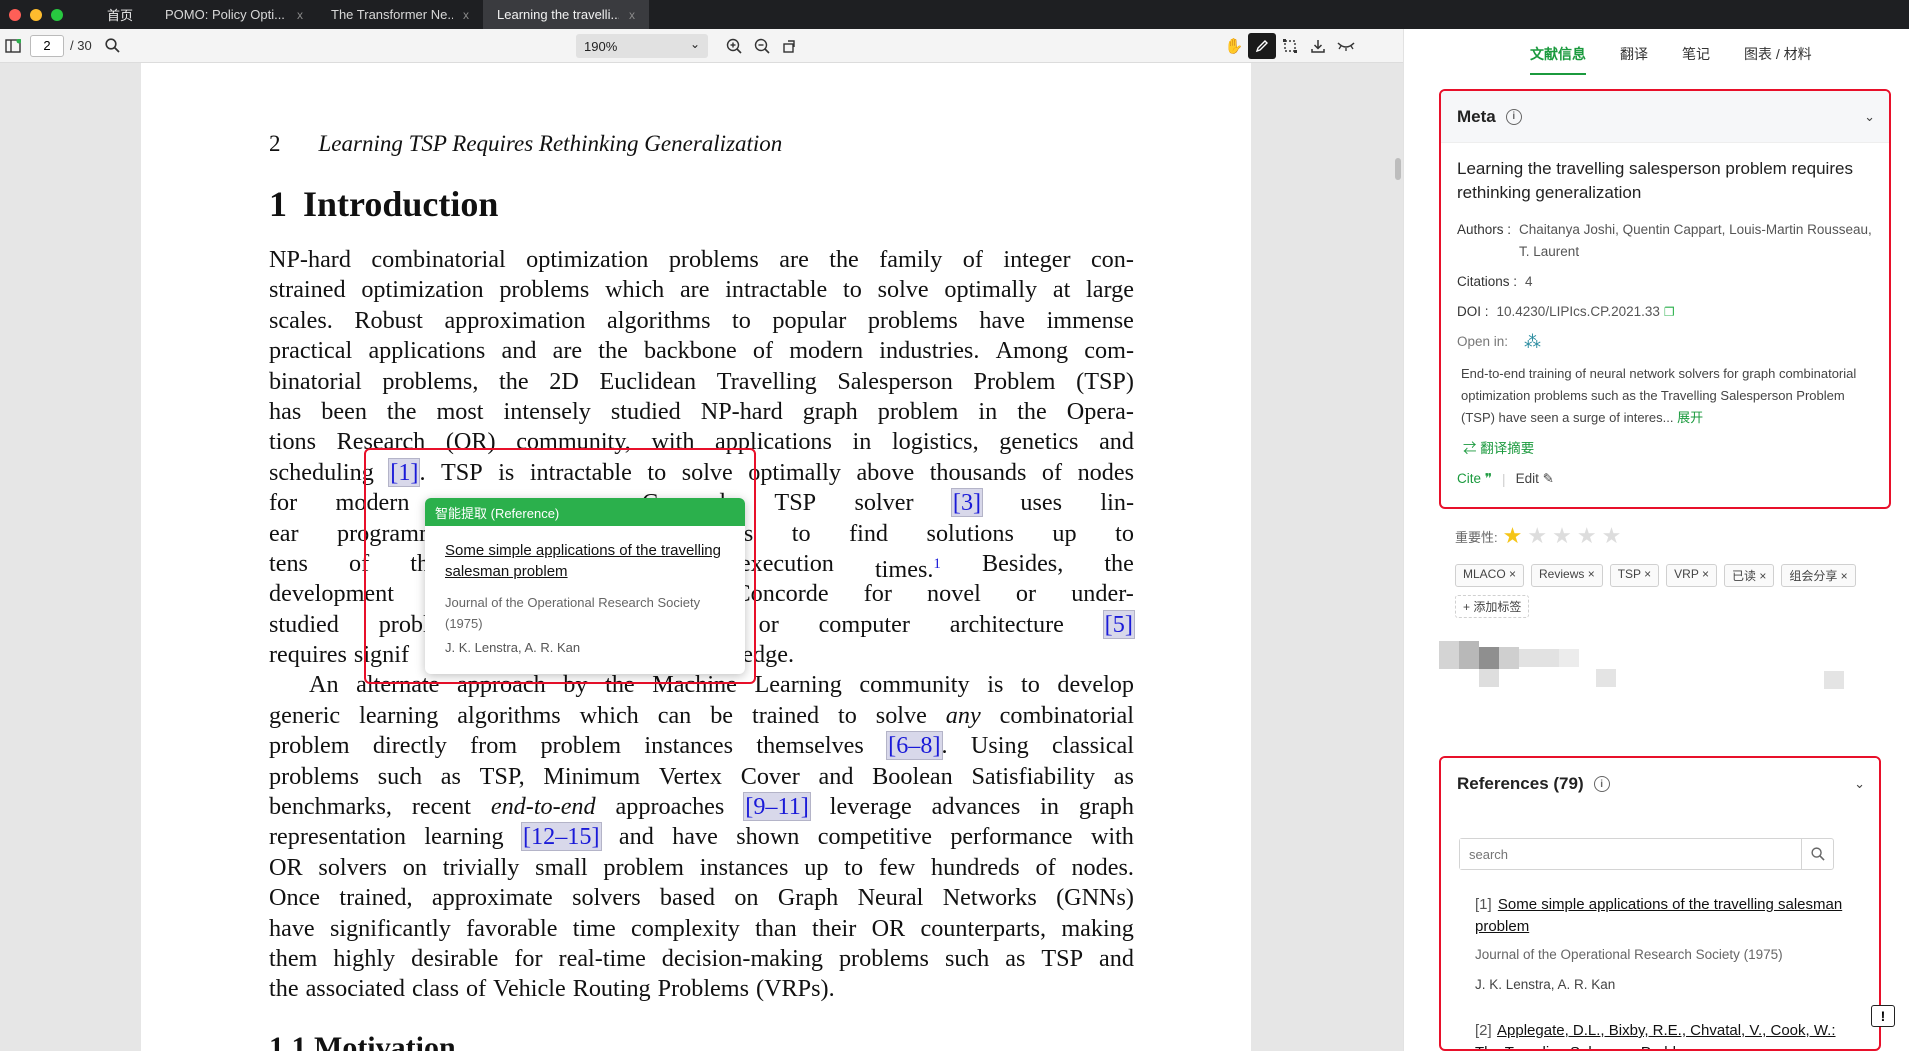 The image size is (1909, 1051). Describe the element at coordinates (362, 1041) in the screenshot. I see `subsection-heading: 1.1 Motivation` at that location.